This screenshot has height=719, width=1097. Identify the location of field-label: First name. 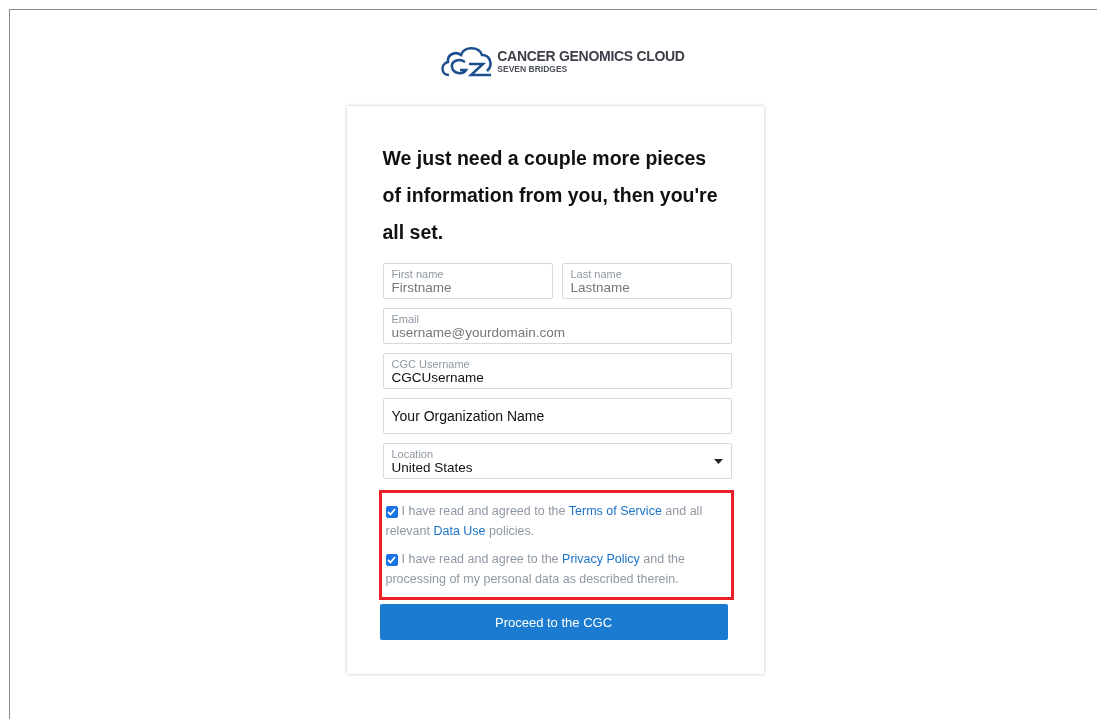
(417, 273).